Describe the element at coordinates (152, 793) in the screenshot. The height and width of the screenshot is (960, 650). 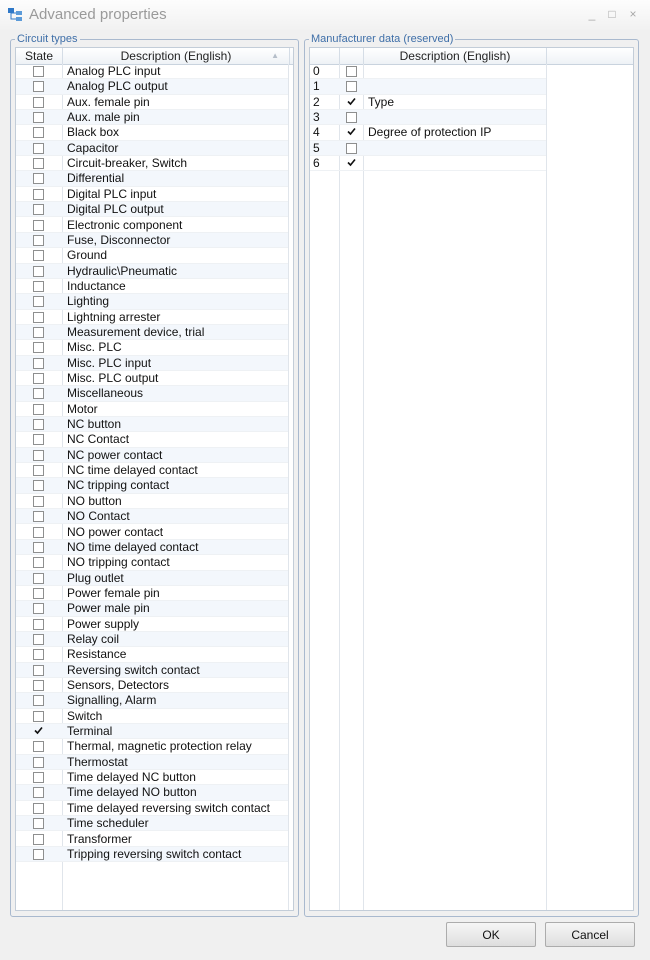
I see `circuit-type-row: Time delayed NO button` at that location.